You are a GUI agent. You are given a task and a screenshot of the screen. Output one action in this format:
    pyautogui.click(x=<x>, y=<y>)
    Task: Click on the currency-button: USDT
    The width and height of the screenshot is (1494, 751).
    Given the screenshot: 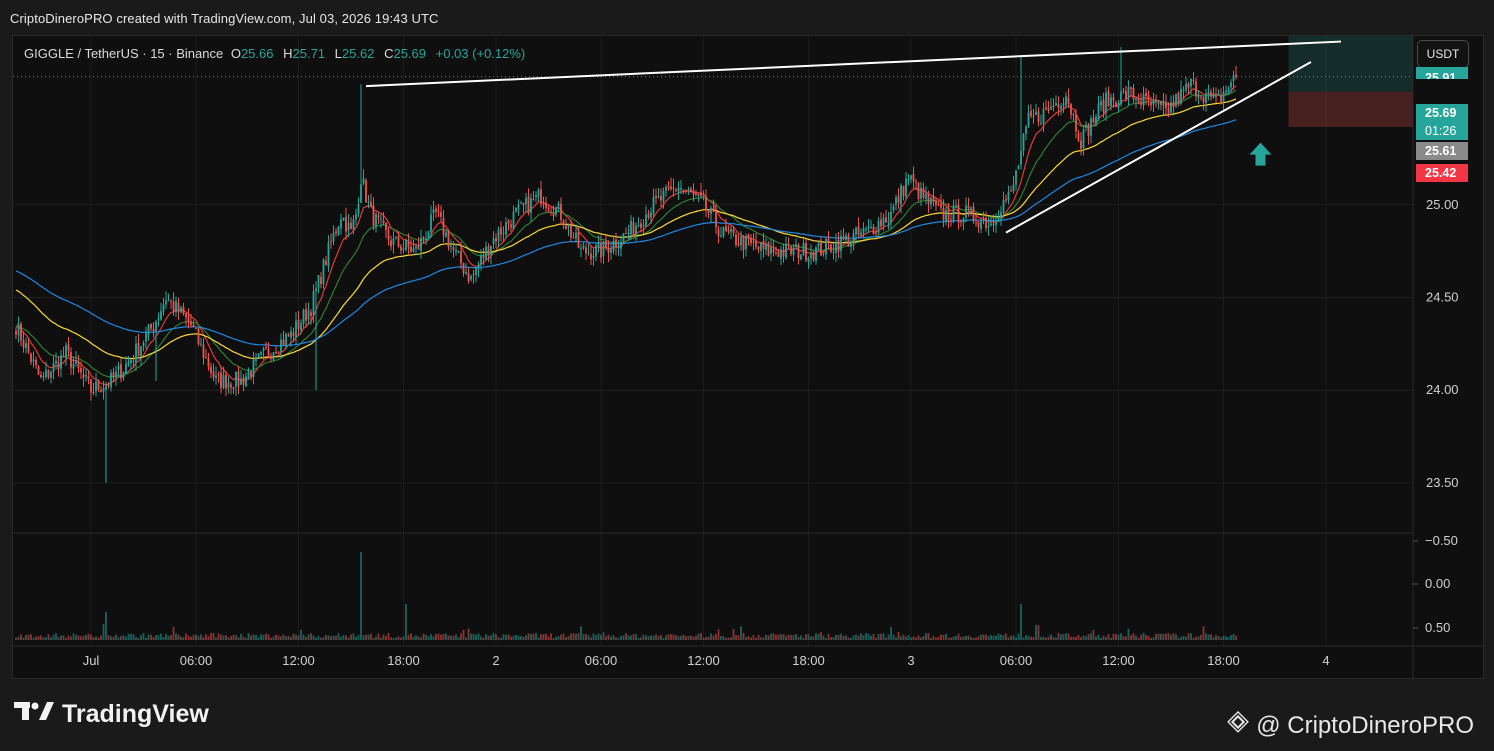 What is the action you would take?
    pyautogui.click(x=1443, y=54)
    